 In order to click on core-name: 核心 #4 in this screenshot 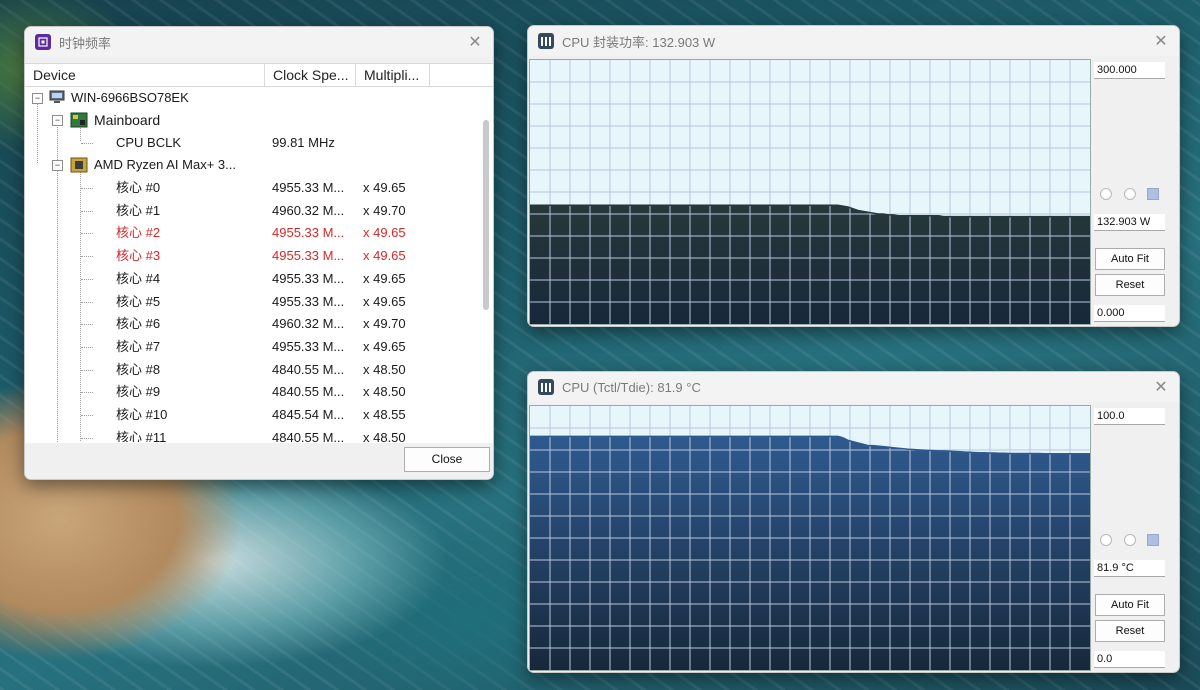, I will do `click(138, 278)`.